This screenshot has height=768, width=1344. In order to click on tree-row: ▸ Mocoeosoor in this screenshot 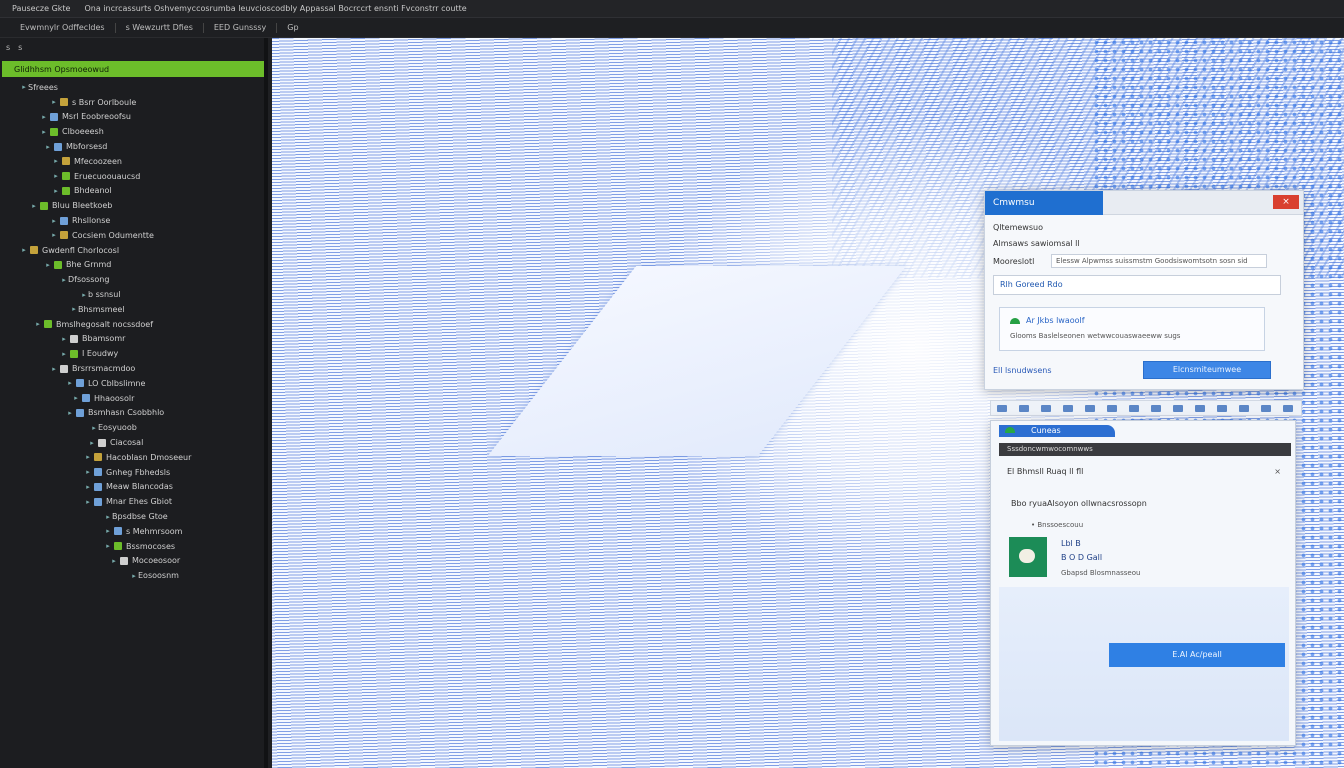, I will do `click(134, 561)`.